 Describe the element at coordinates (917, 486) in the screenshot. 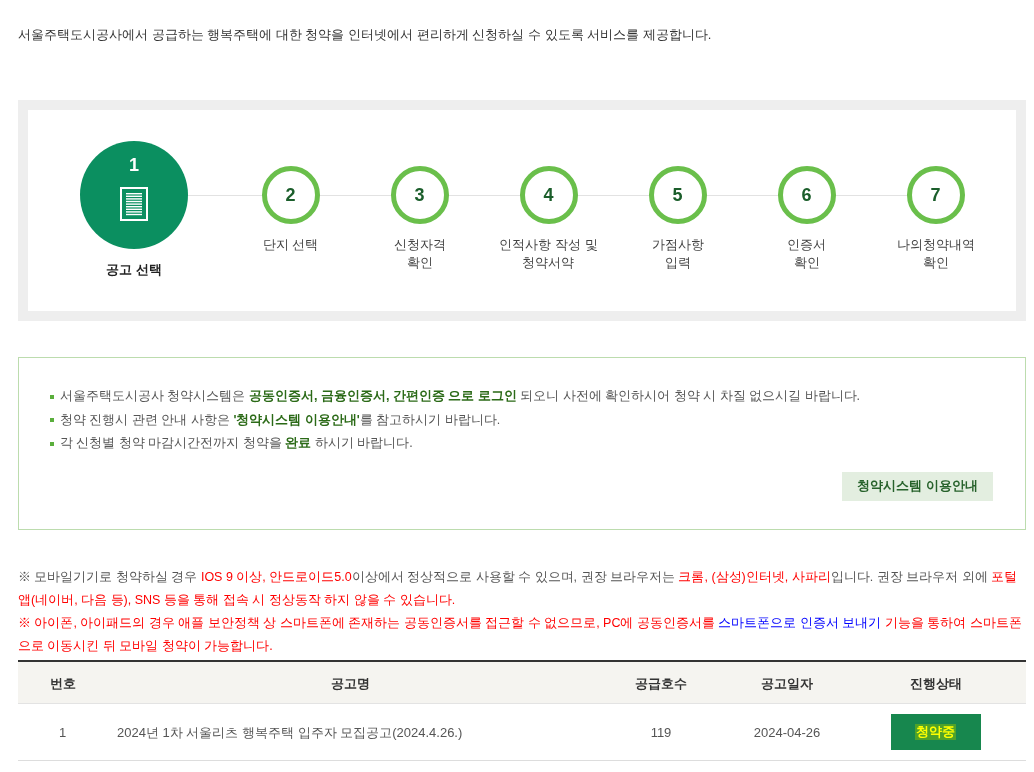

I see `system-guide-button: 청약시스템 이용안내` at that location.